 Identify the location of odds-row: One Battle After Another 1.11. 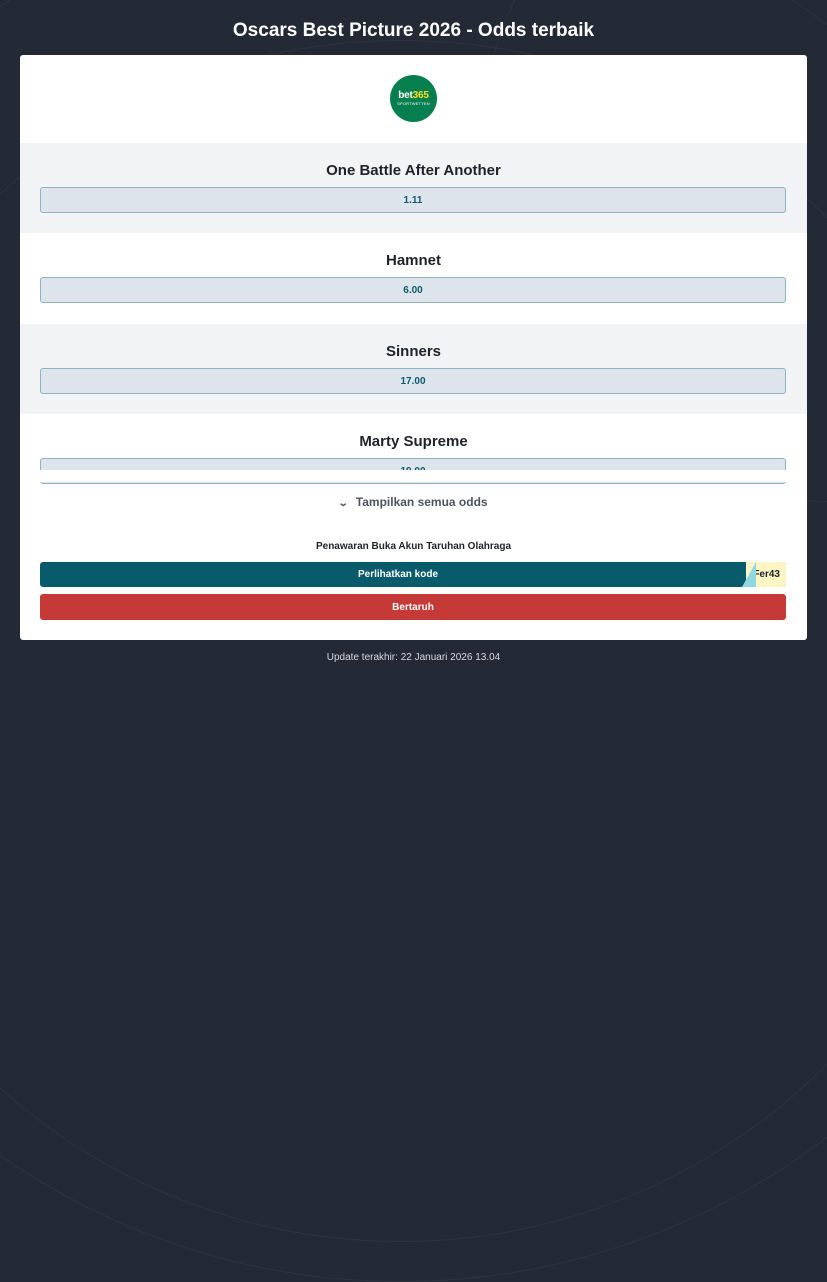
(413, 188).